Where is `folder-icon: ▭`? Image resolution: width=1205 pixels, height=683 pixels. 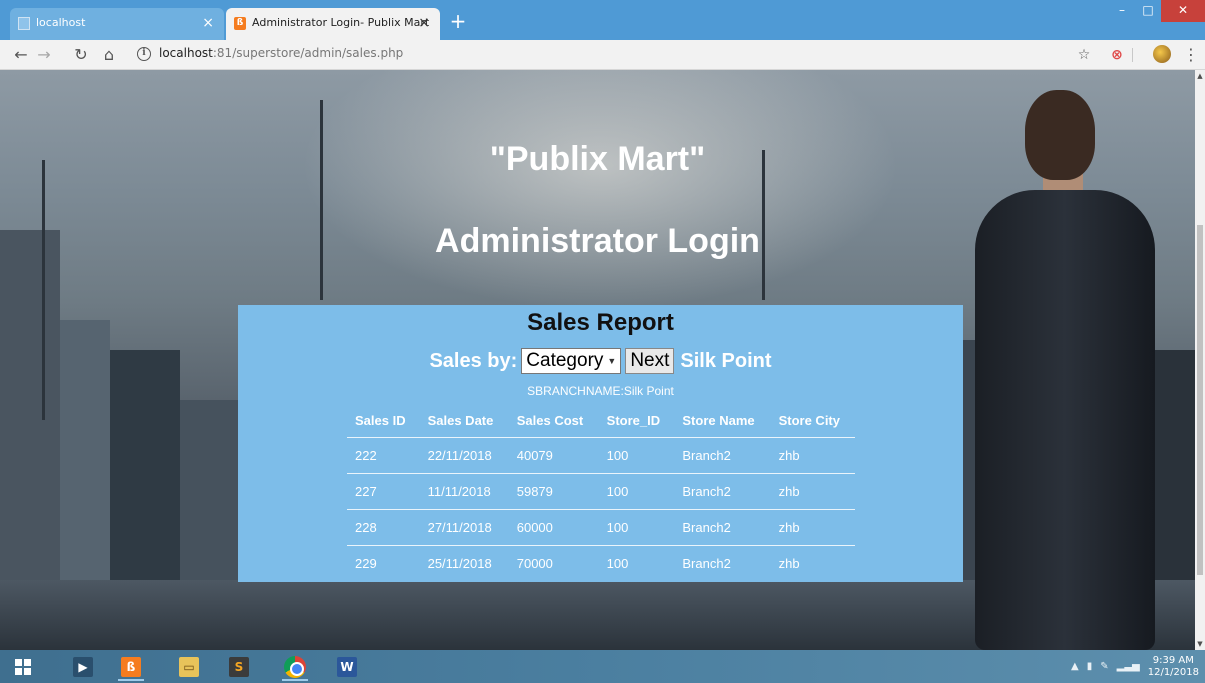
folder-icon: ▭ is located at coordinates (189, 666).